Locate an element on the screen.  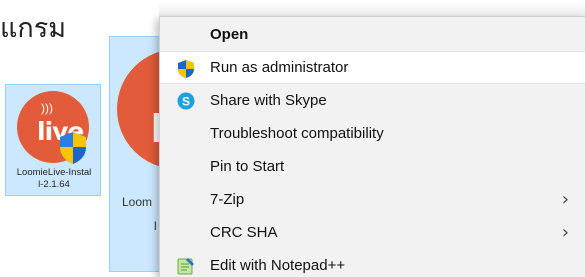
wifi-icon: ))) is located at coordinates (47, 108).